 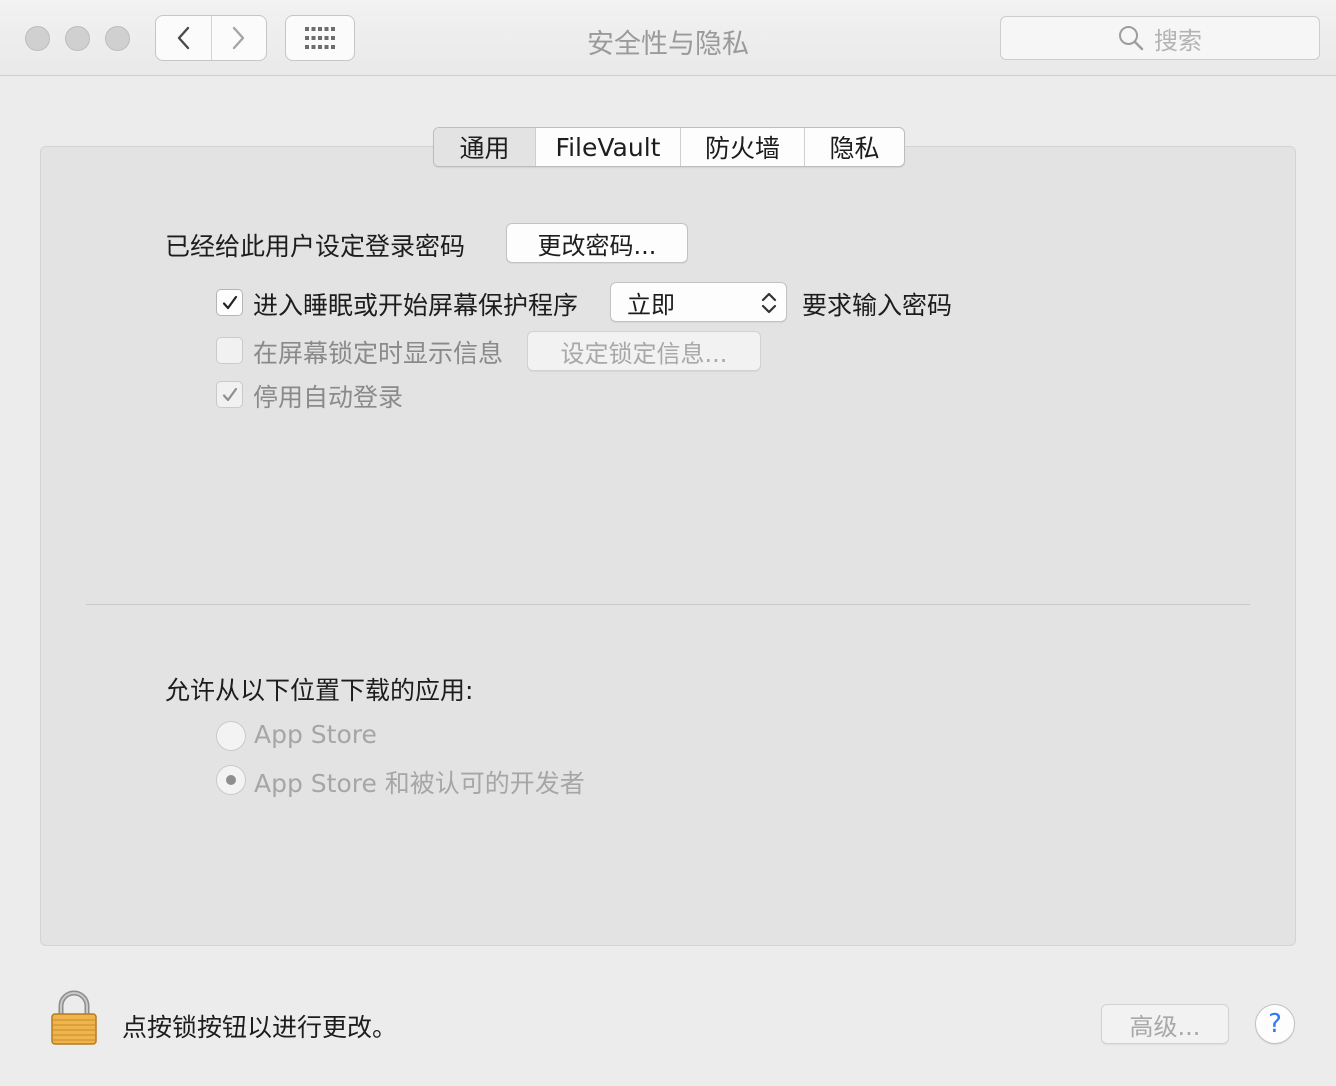 What do you see at coordinates (328, 397) in the screenshot?
I see `disable-auto-login-label: 停用自动登录` at bounding box center [328, 397].